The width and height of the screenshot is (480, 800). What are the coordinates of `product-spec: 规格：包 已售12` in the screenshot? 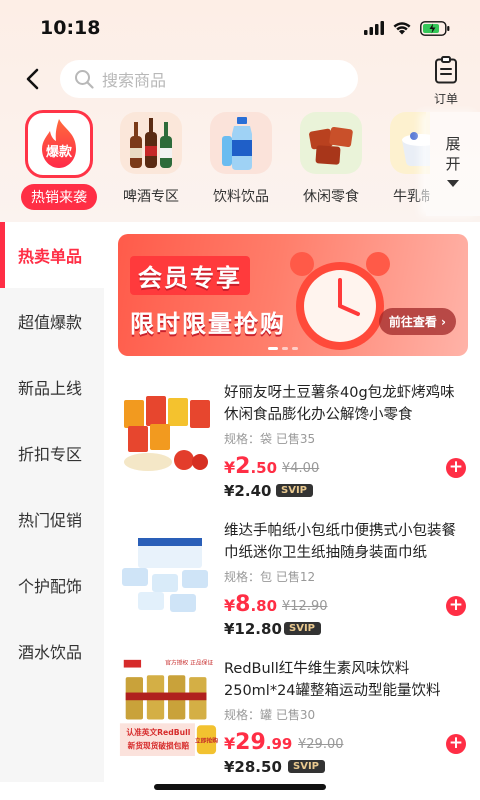 It's located at (270, 577).